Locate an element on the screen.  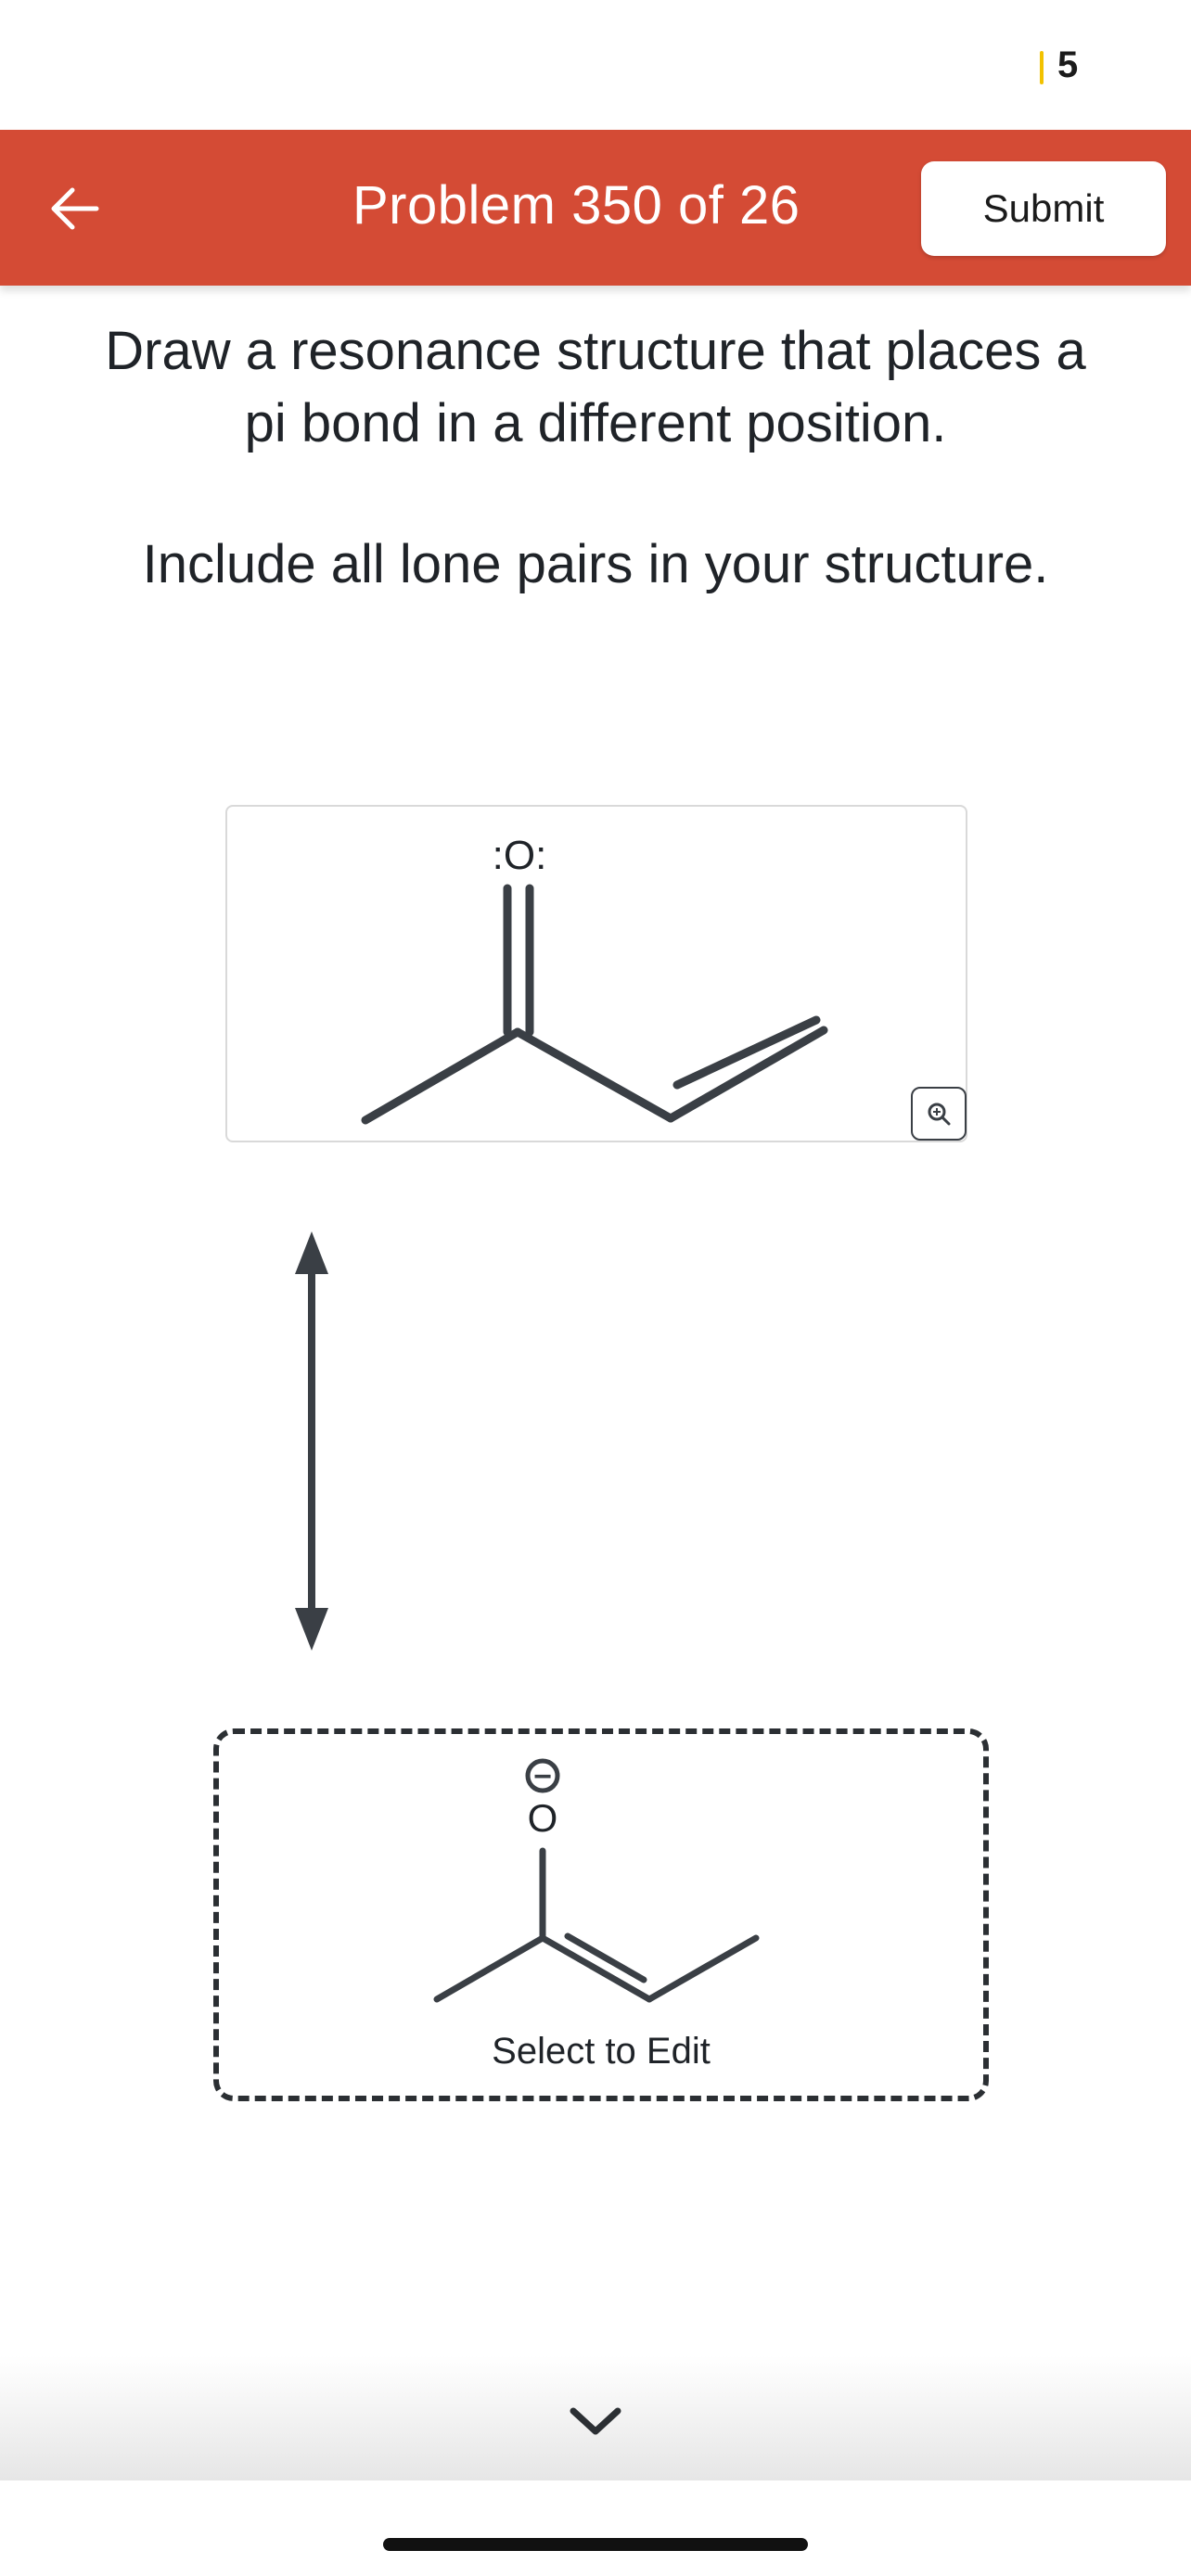
answer-molecule: − O is located at coordinates (597, 1880).